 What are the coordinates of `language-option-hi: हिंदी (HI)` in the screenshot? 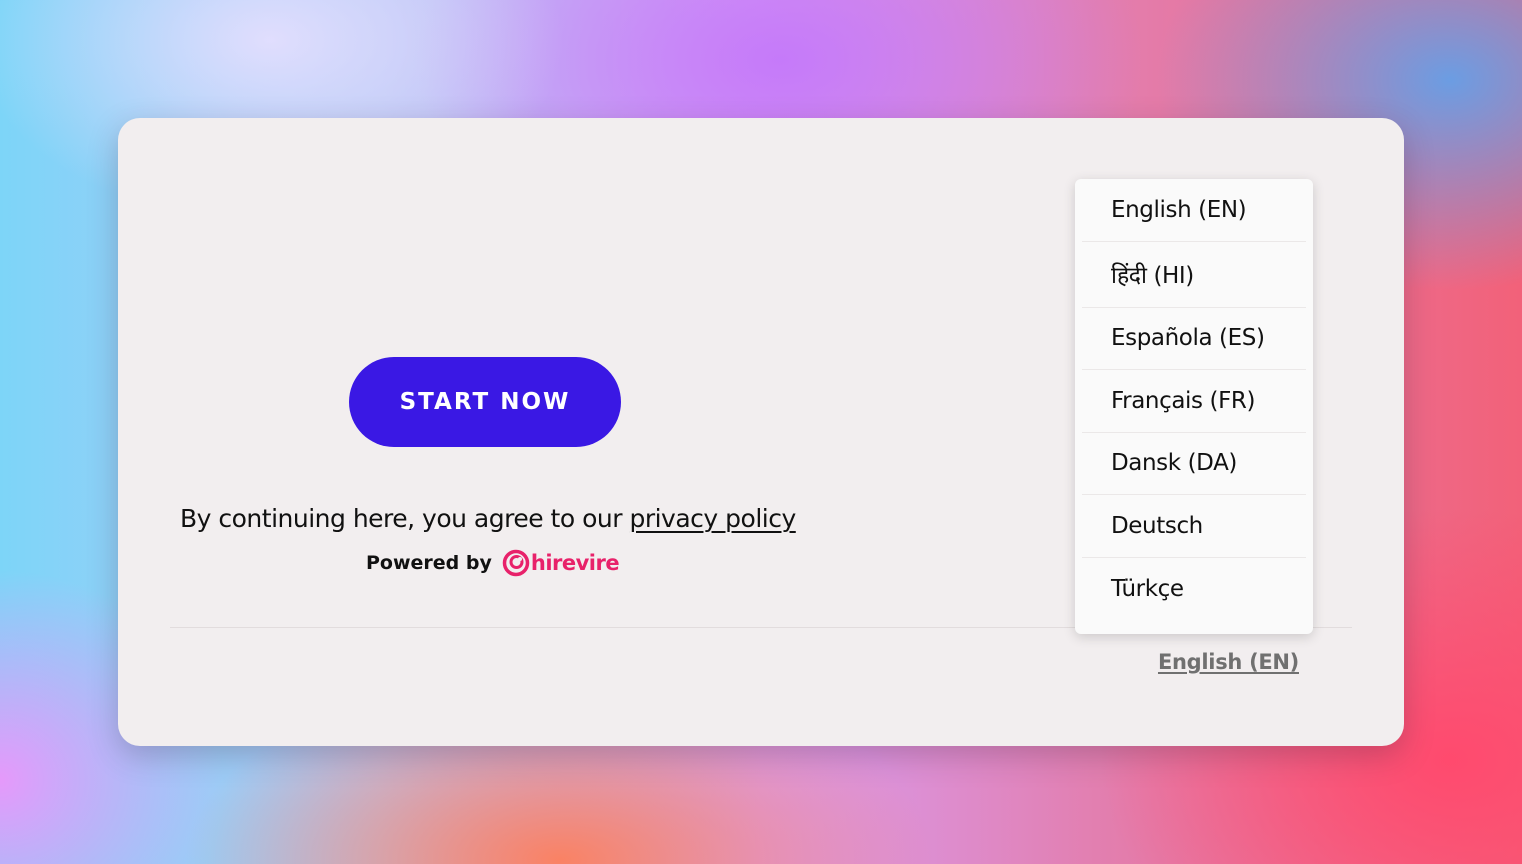 It's located at (1194, 275).